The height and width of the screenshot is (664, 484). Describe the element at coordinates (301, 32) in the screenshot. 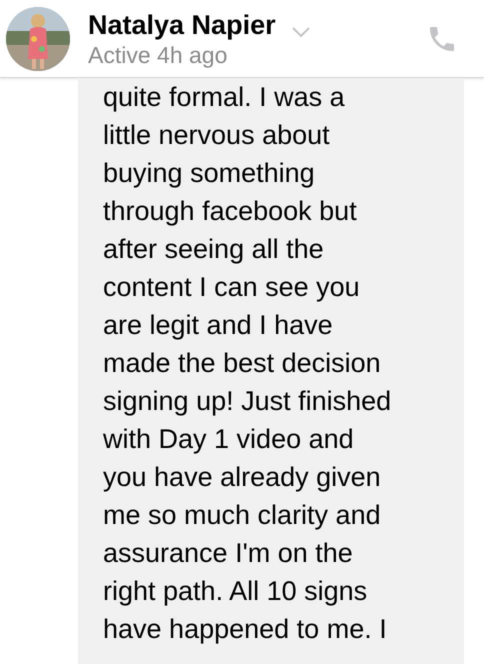

I see `chevron-down-icon` at that location.